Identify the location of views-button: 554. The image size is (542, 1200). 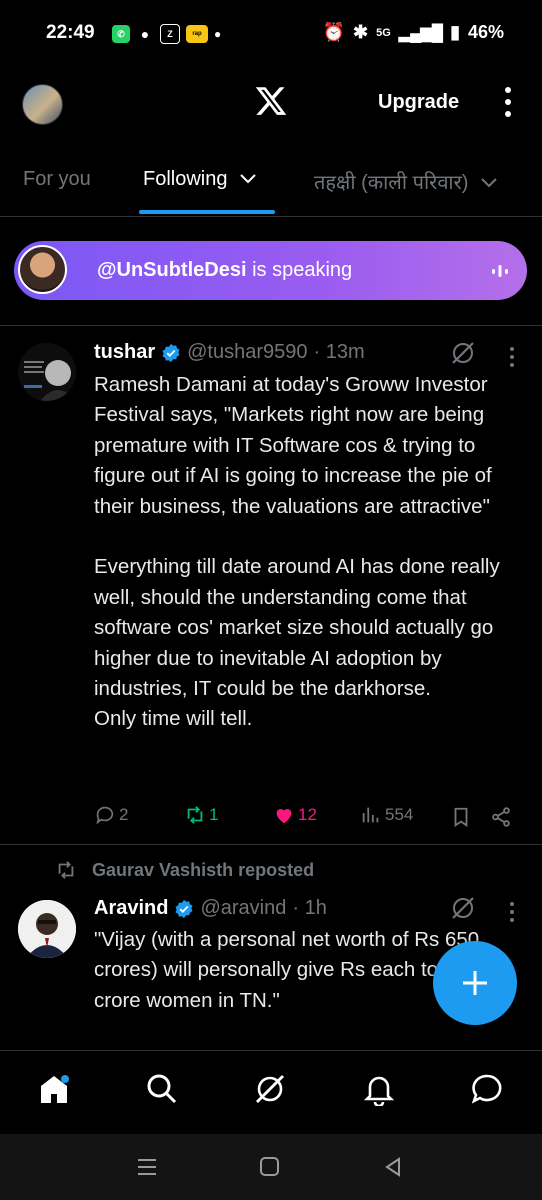
(386, 815).